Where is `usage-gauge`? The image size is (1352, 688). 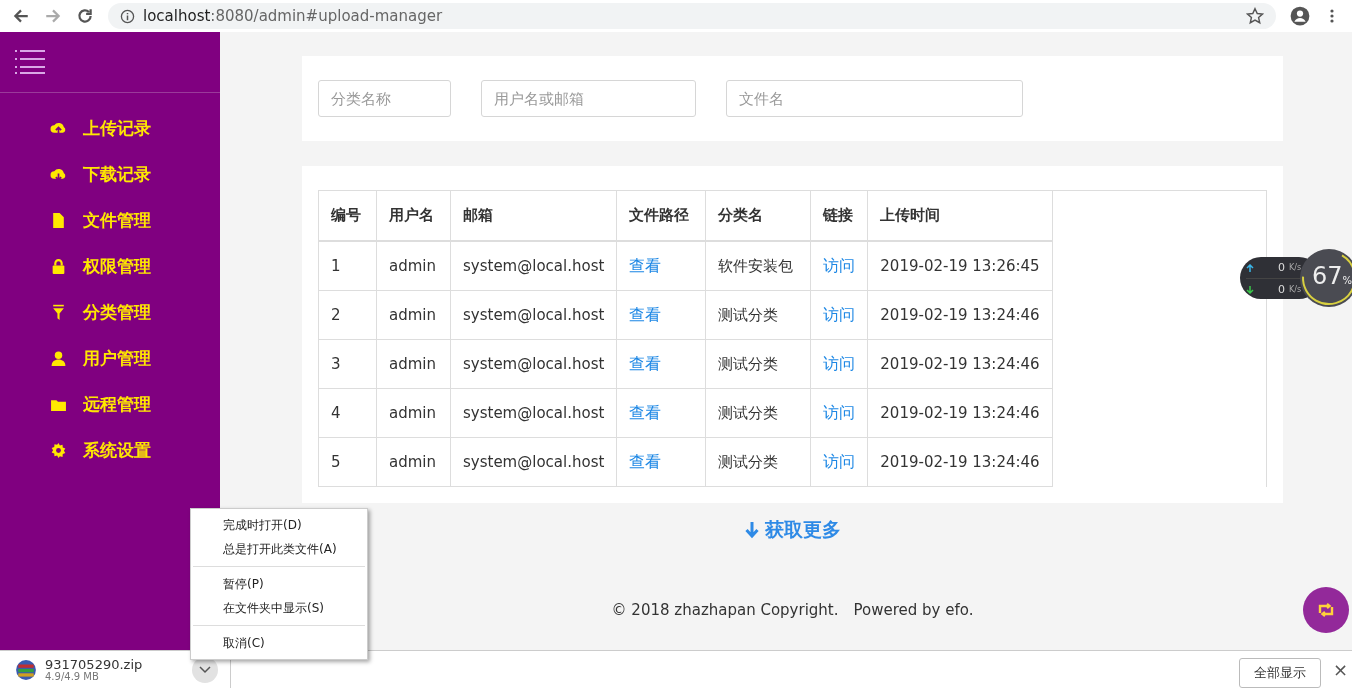 usage-gauge is located at coordinates (1326, 278).